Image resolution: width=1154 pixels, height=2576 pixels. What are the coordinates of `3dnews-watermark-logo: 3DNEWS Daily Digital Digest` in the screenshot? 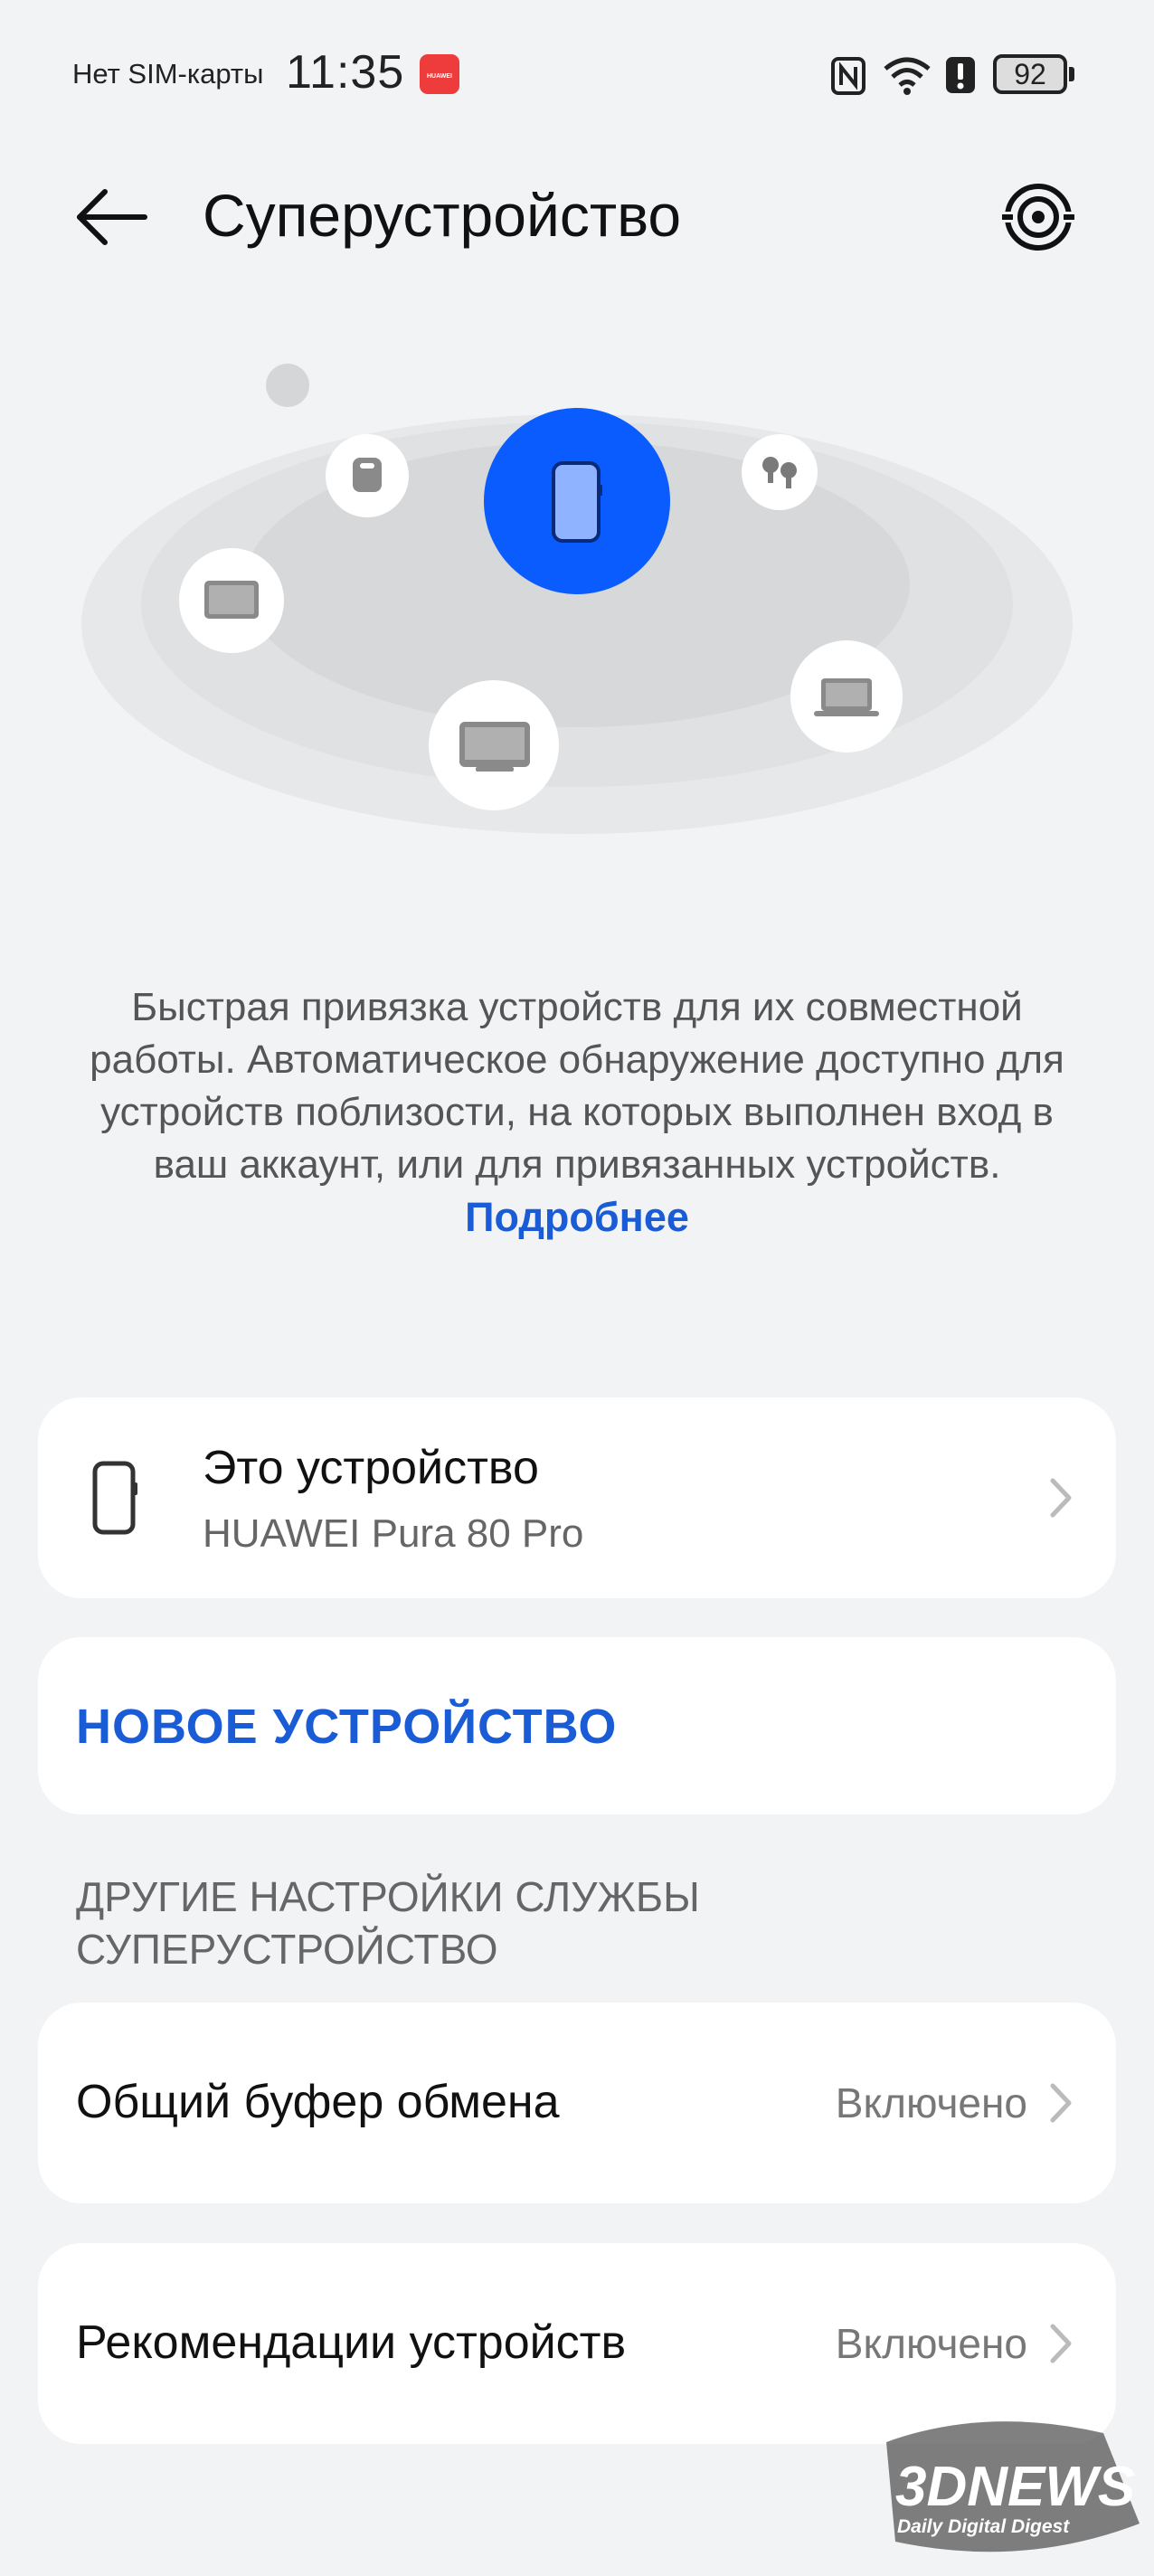 It's located at (1013, 2486).